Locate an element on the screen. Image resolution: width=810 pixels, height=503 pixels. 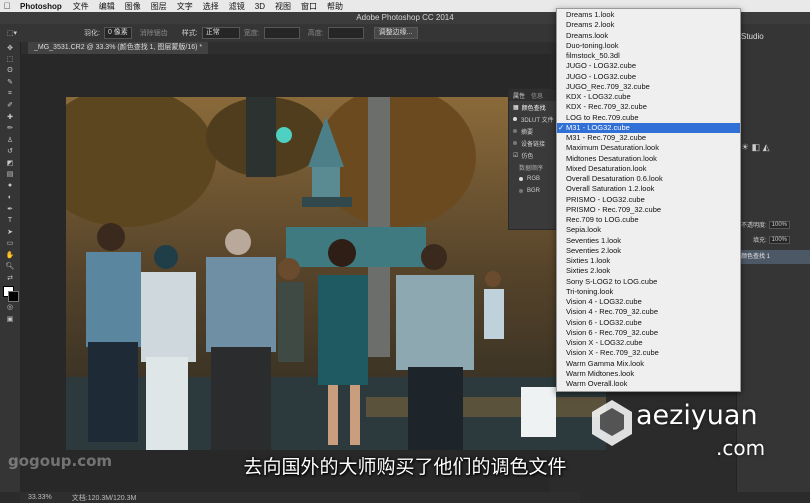
path-select-tool-icon: ➤ is located at coordinates (10, 232).